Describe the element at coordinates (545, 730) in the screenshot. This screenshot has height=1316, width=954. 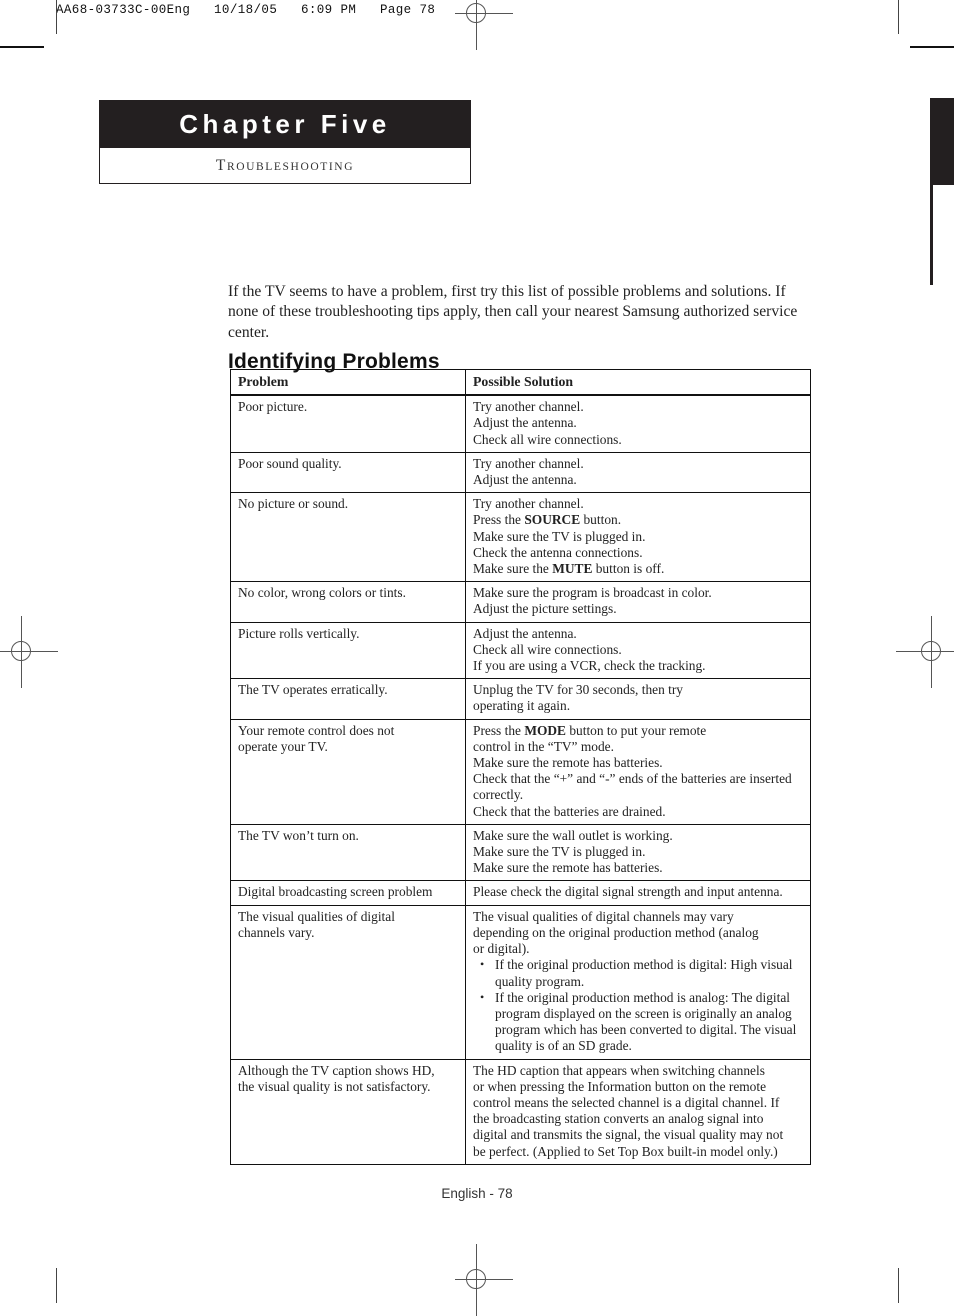
I see `button-name-emphasis: MODE` at that location.